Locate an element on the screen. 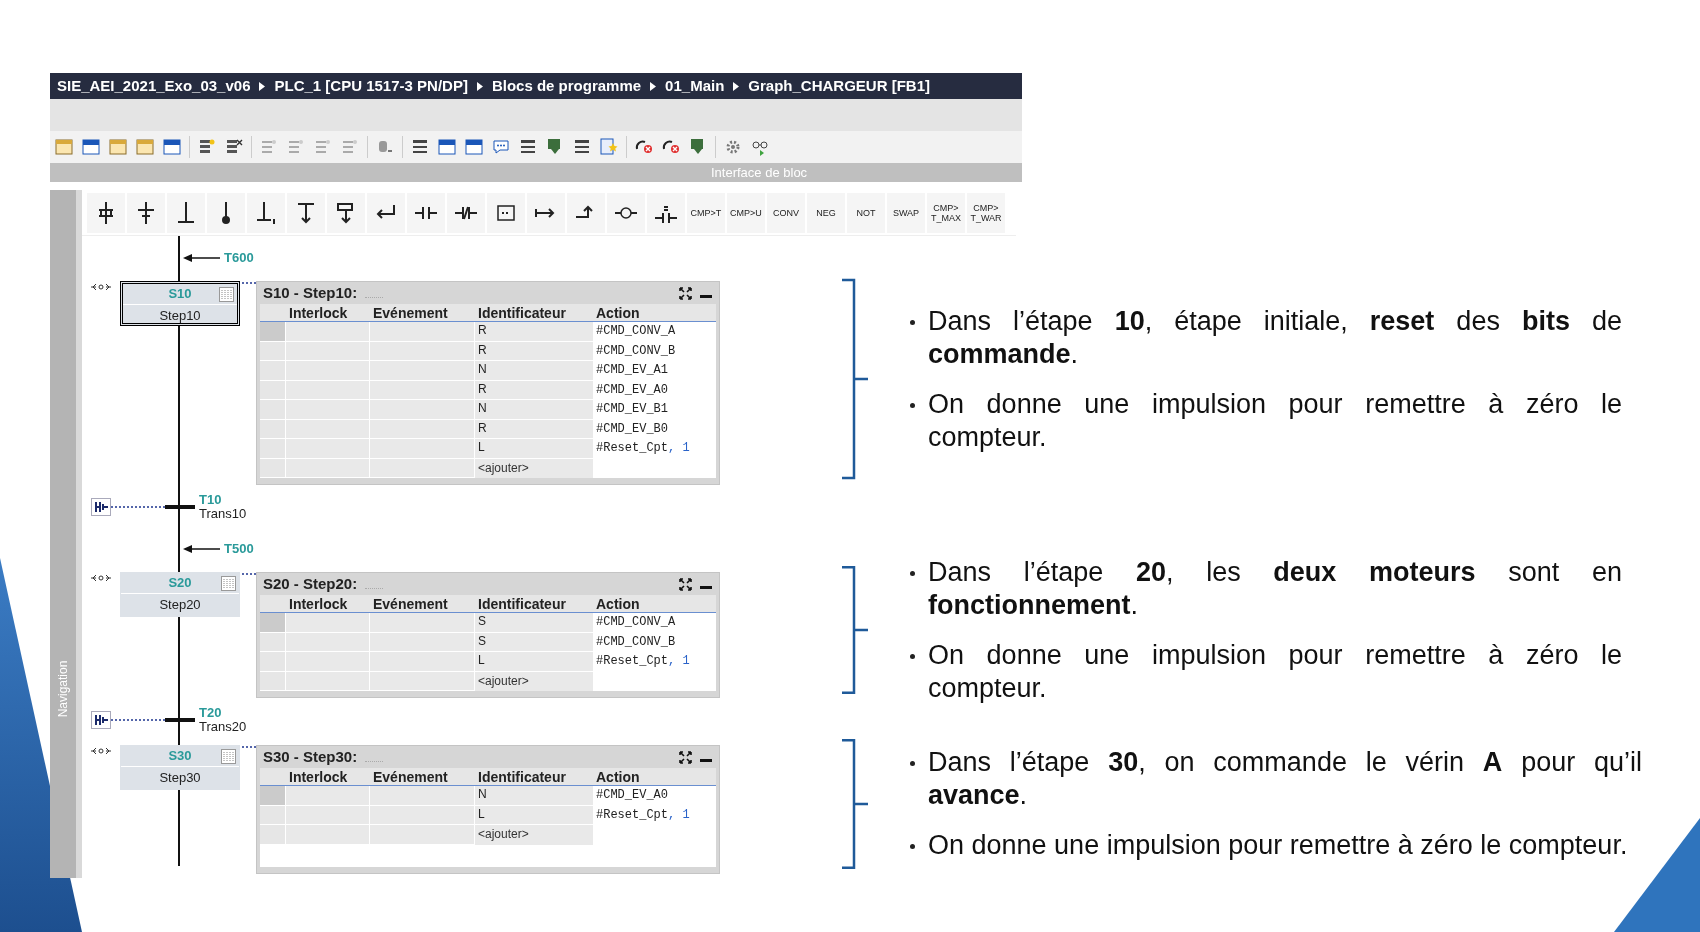  breadcrumb-item: Graph_CHARGEUR [FB1] is located at coordinates (839, 86).